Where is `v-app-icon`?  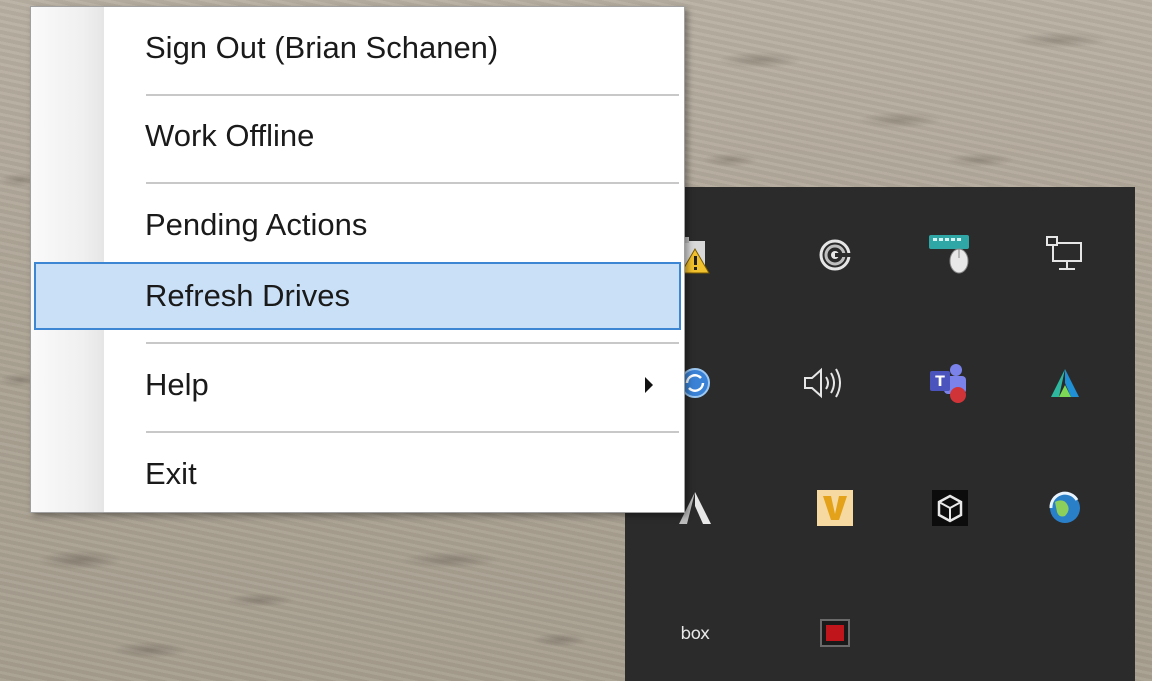 v-app-icon is located at coordinates (835, 508).